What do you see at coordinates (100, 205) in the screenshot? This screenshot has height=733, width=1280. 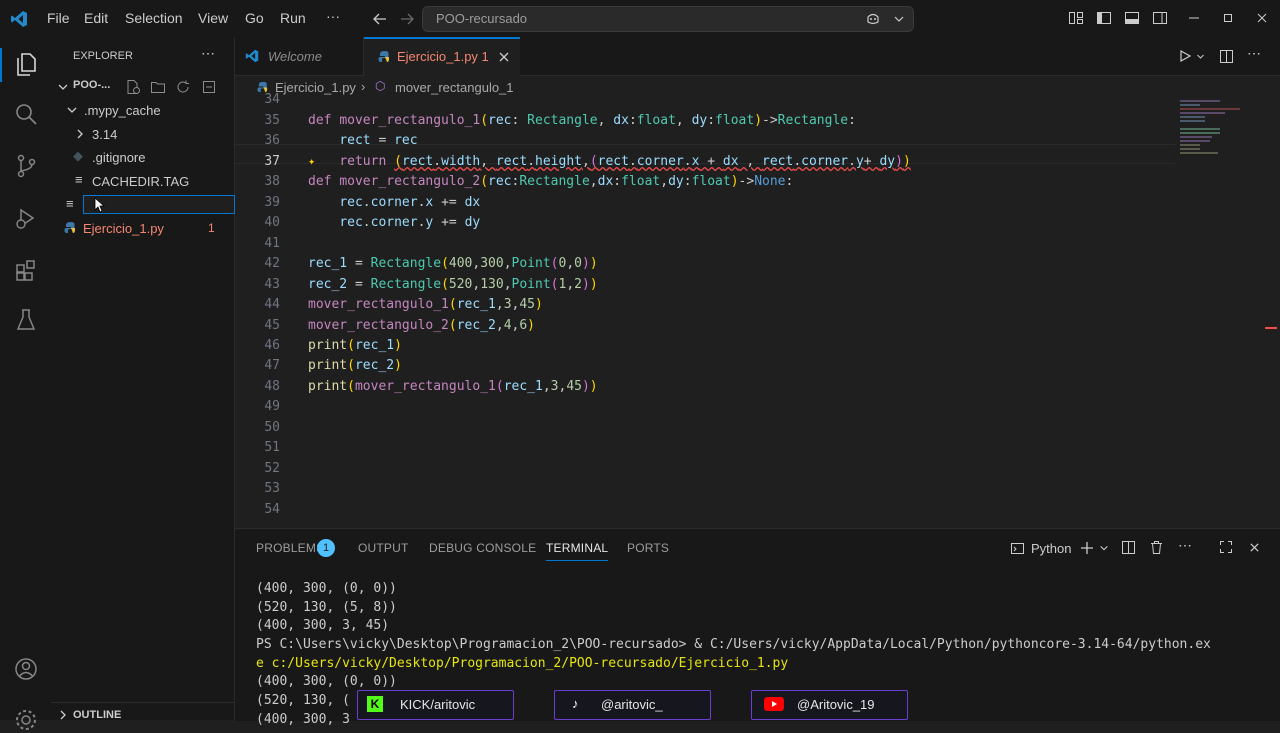 I see `mouse-cursor-icon` at bounding box center [100, 205].